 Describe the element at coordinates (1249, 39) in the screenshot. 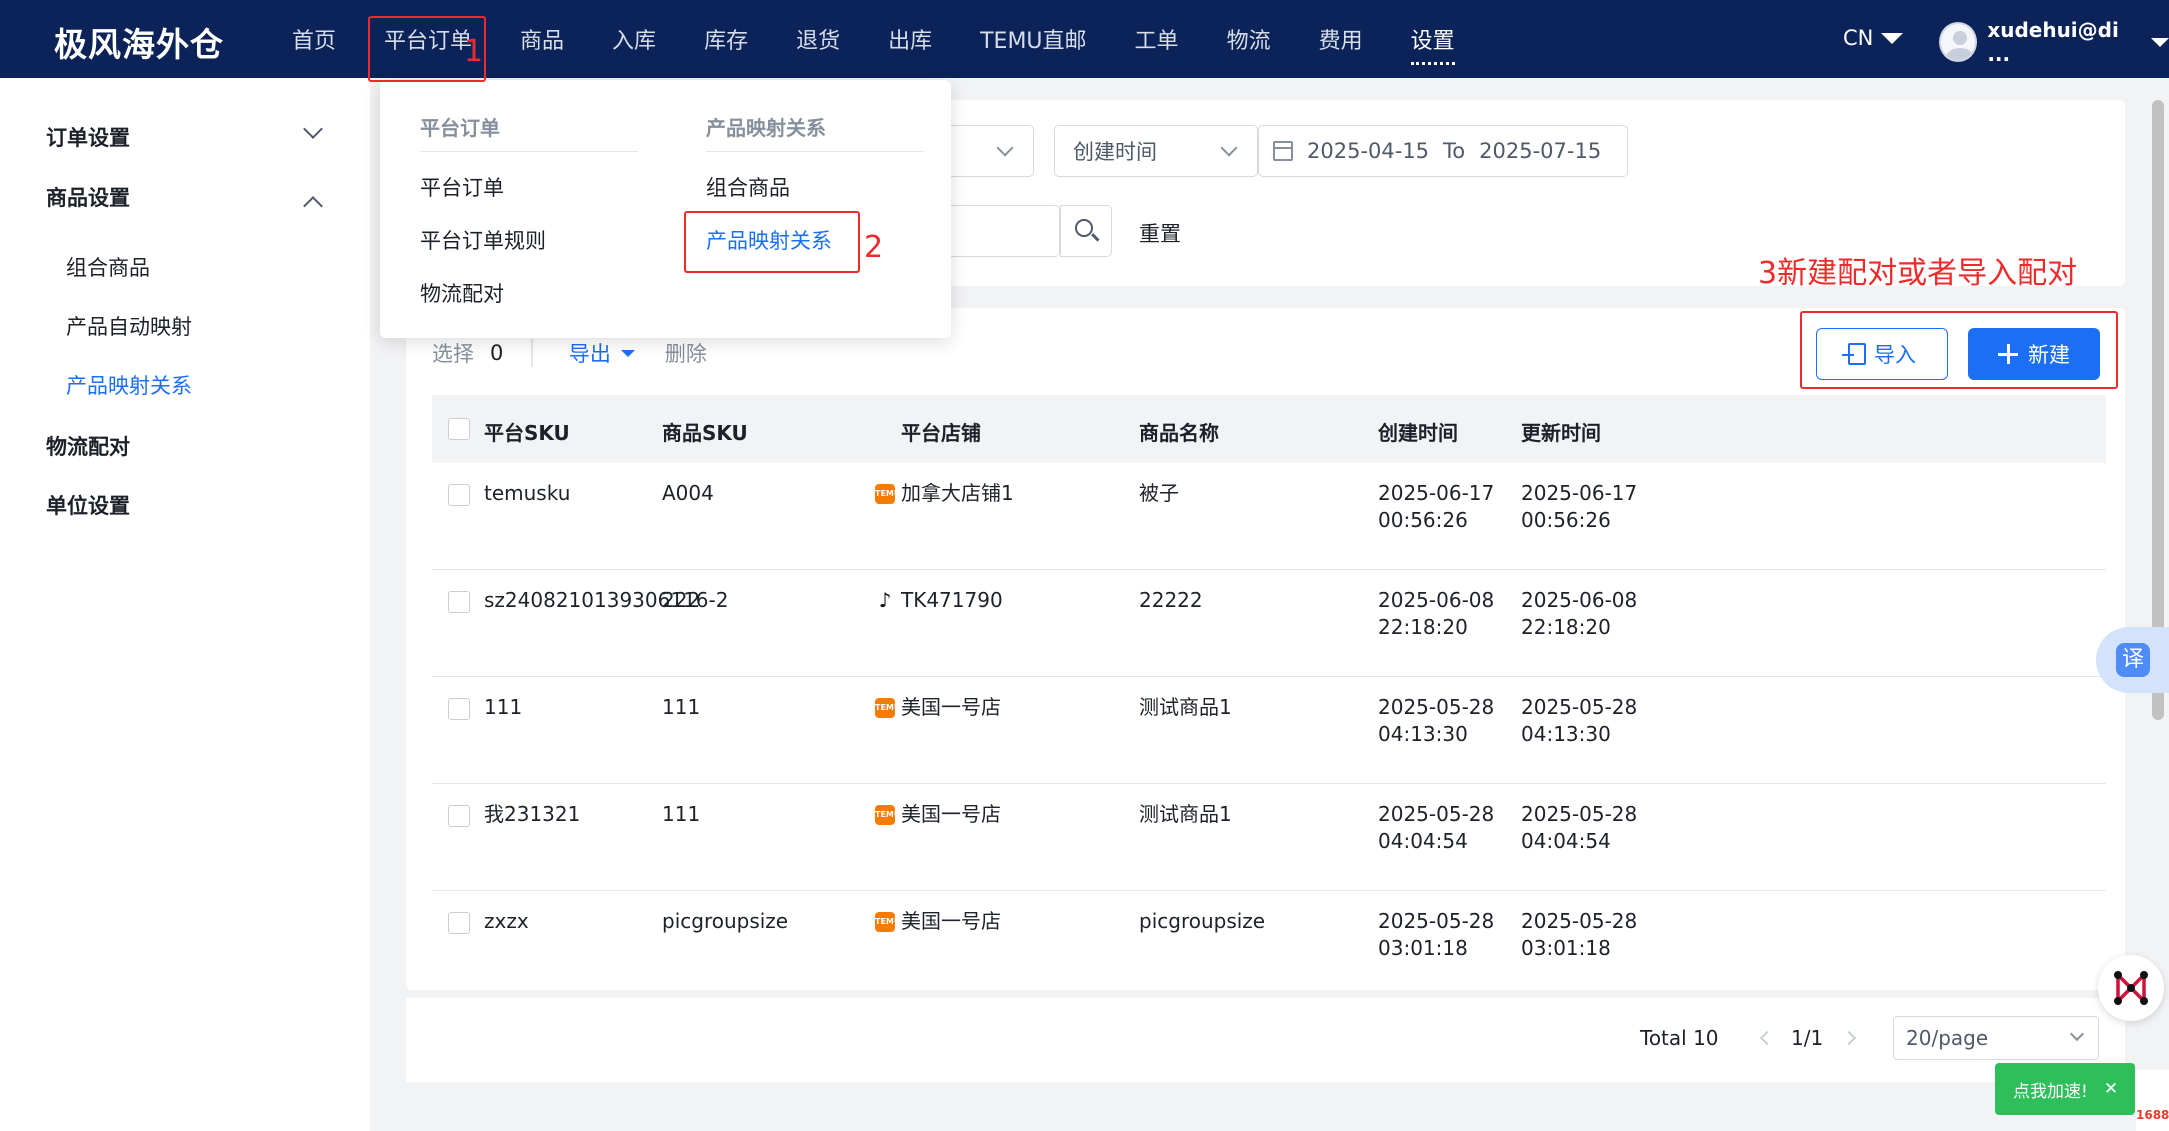

I see `nav-logistics: 物流` at that location.